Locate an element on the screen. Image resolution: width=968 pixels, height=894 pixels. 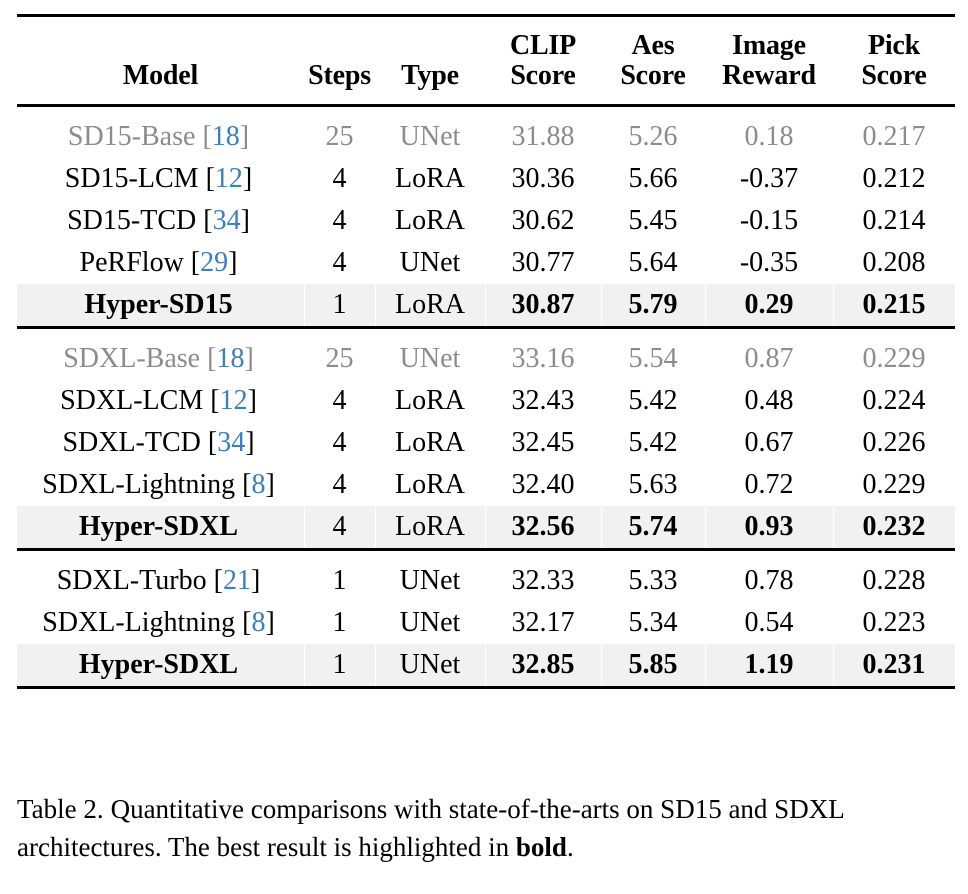
cell-aes-score: 5.64 is located at coordinates (653, 263).